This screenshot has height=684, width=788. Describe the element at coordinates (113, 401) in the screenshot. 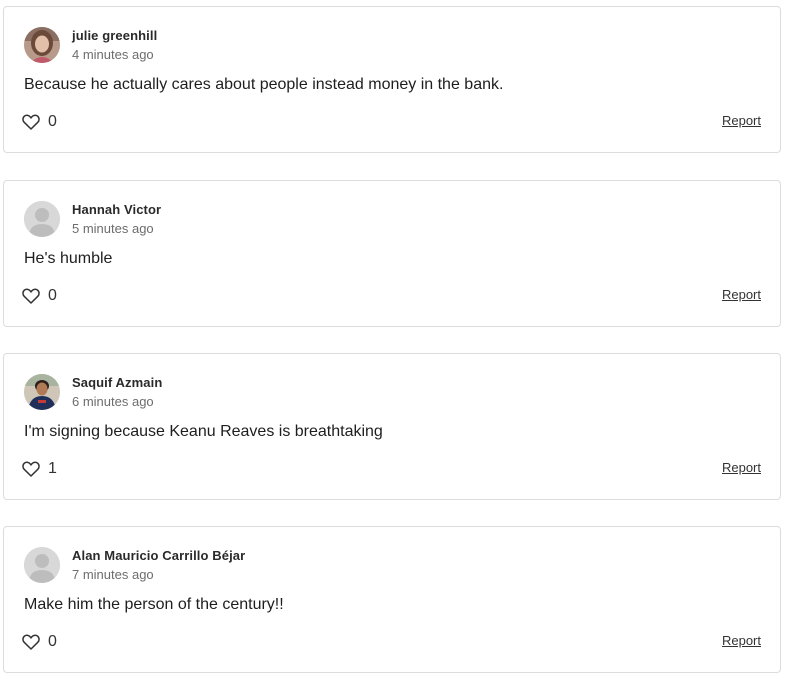

I see `comment-timestamp: 6 minutes ago` at that location.